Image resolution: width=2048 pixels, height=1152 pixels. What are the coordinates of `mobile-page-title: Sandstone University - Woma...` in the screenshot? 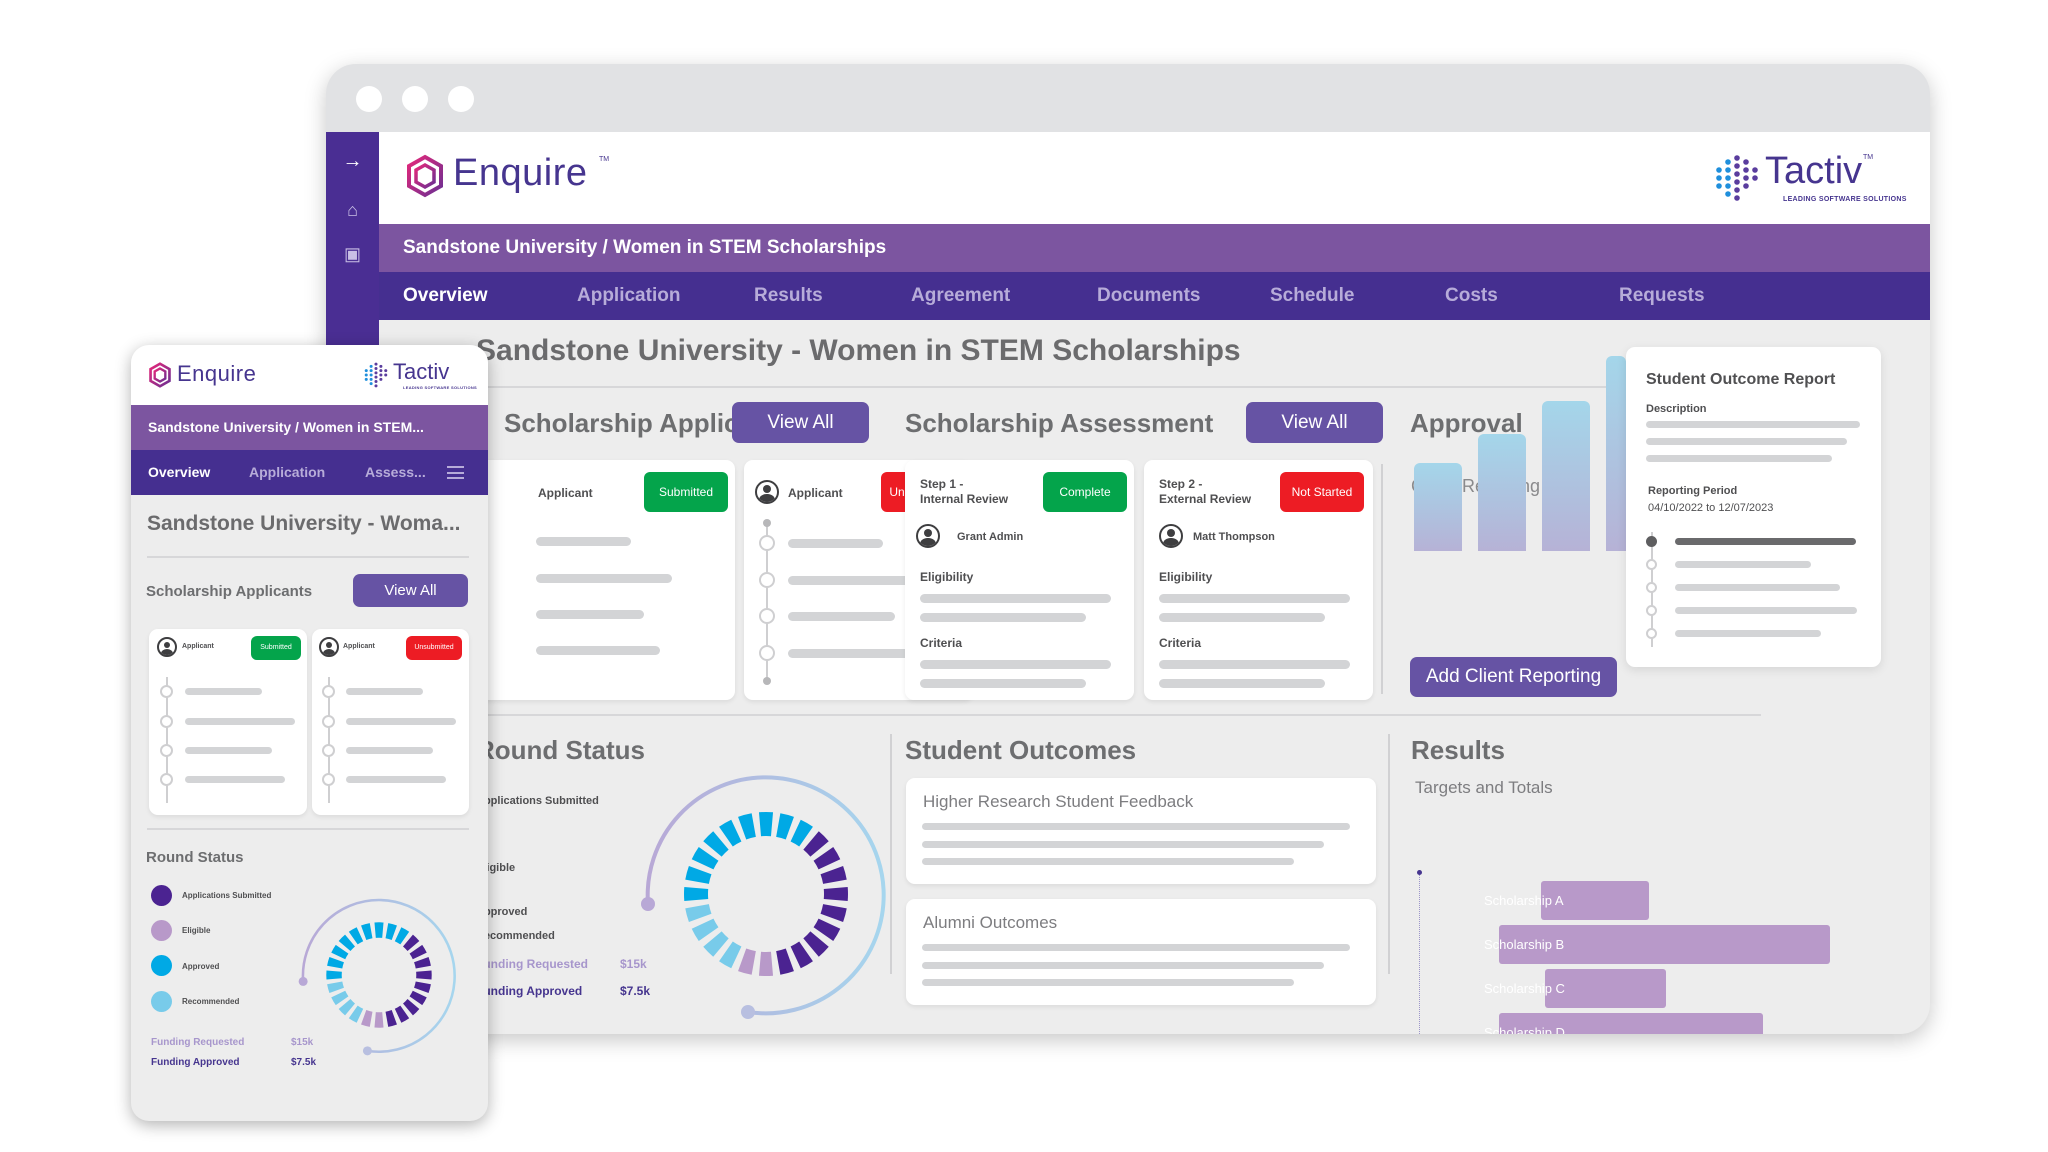 It's located at (304, 523).